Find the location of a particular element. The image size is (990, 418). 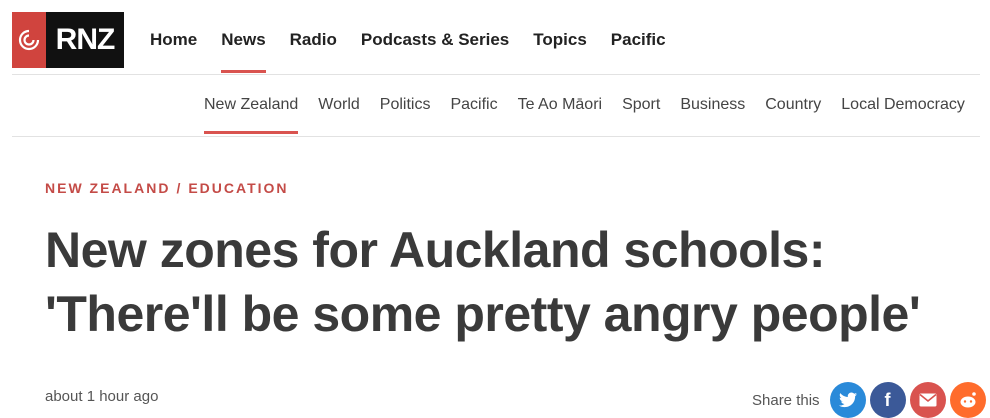

kicker-subsection-link: EDUCATION is located at coordinates (238, 188).